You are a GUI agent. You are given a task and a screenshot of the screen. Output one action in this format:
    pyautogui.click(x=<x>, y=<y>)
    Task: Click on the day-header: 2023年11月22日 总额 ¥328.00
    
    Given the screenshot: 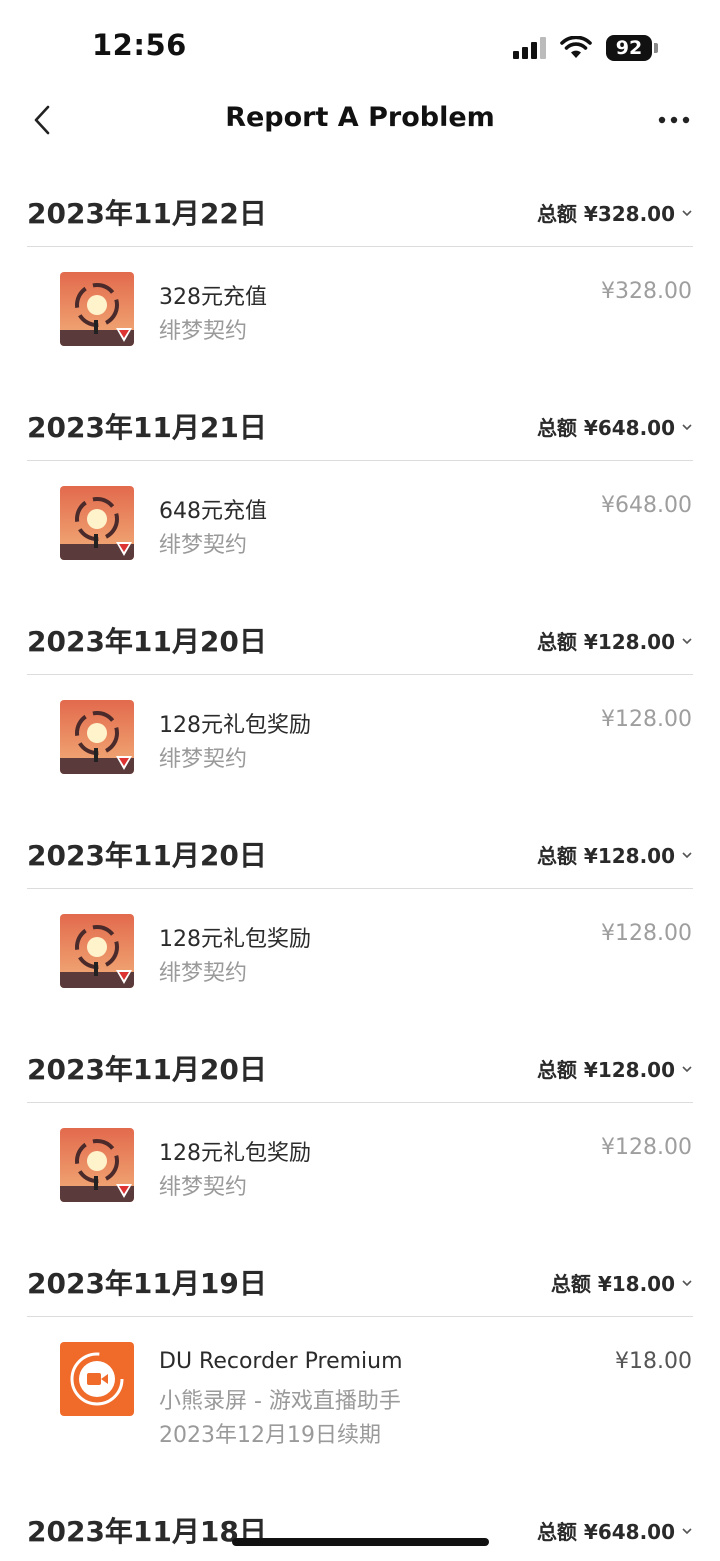 What is the action you would take?
    pyautogui.click(x=360, y=211)
    